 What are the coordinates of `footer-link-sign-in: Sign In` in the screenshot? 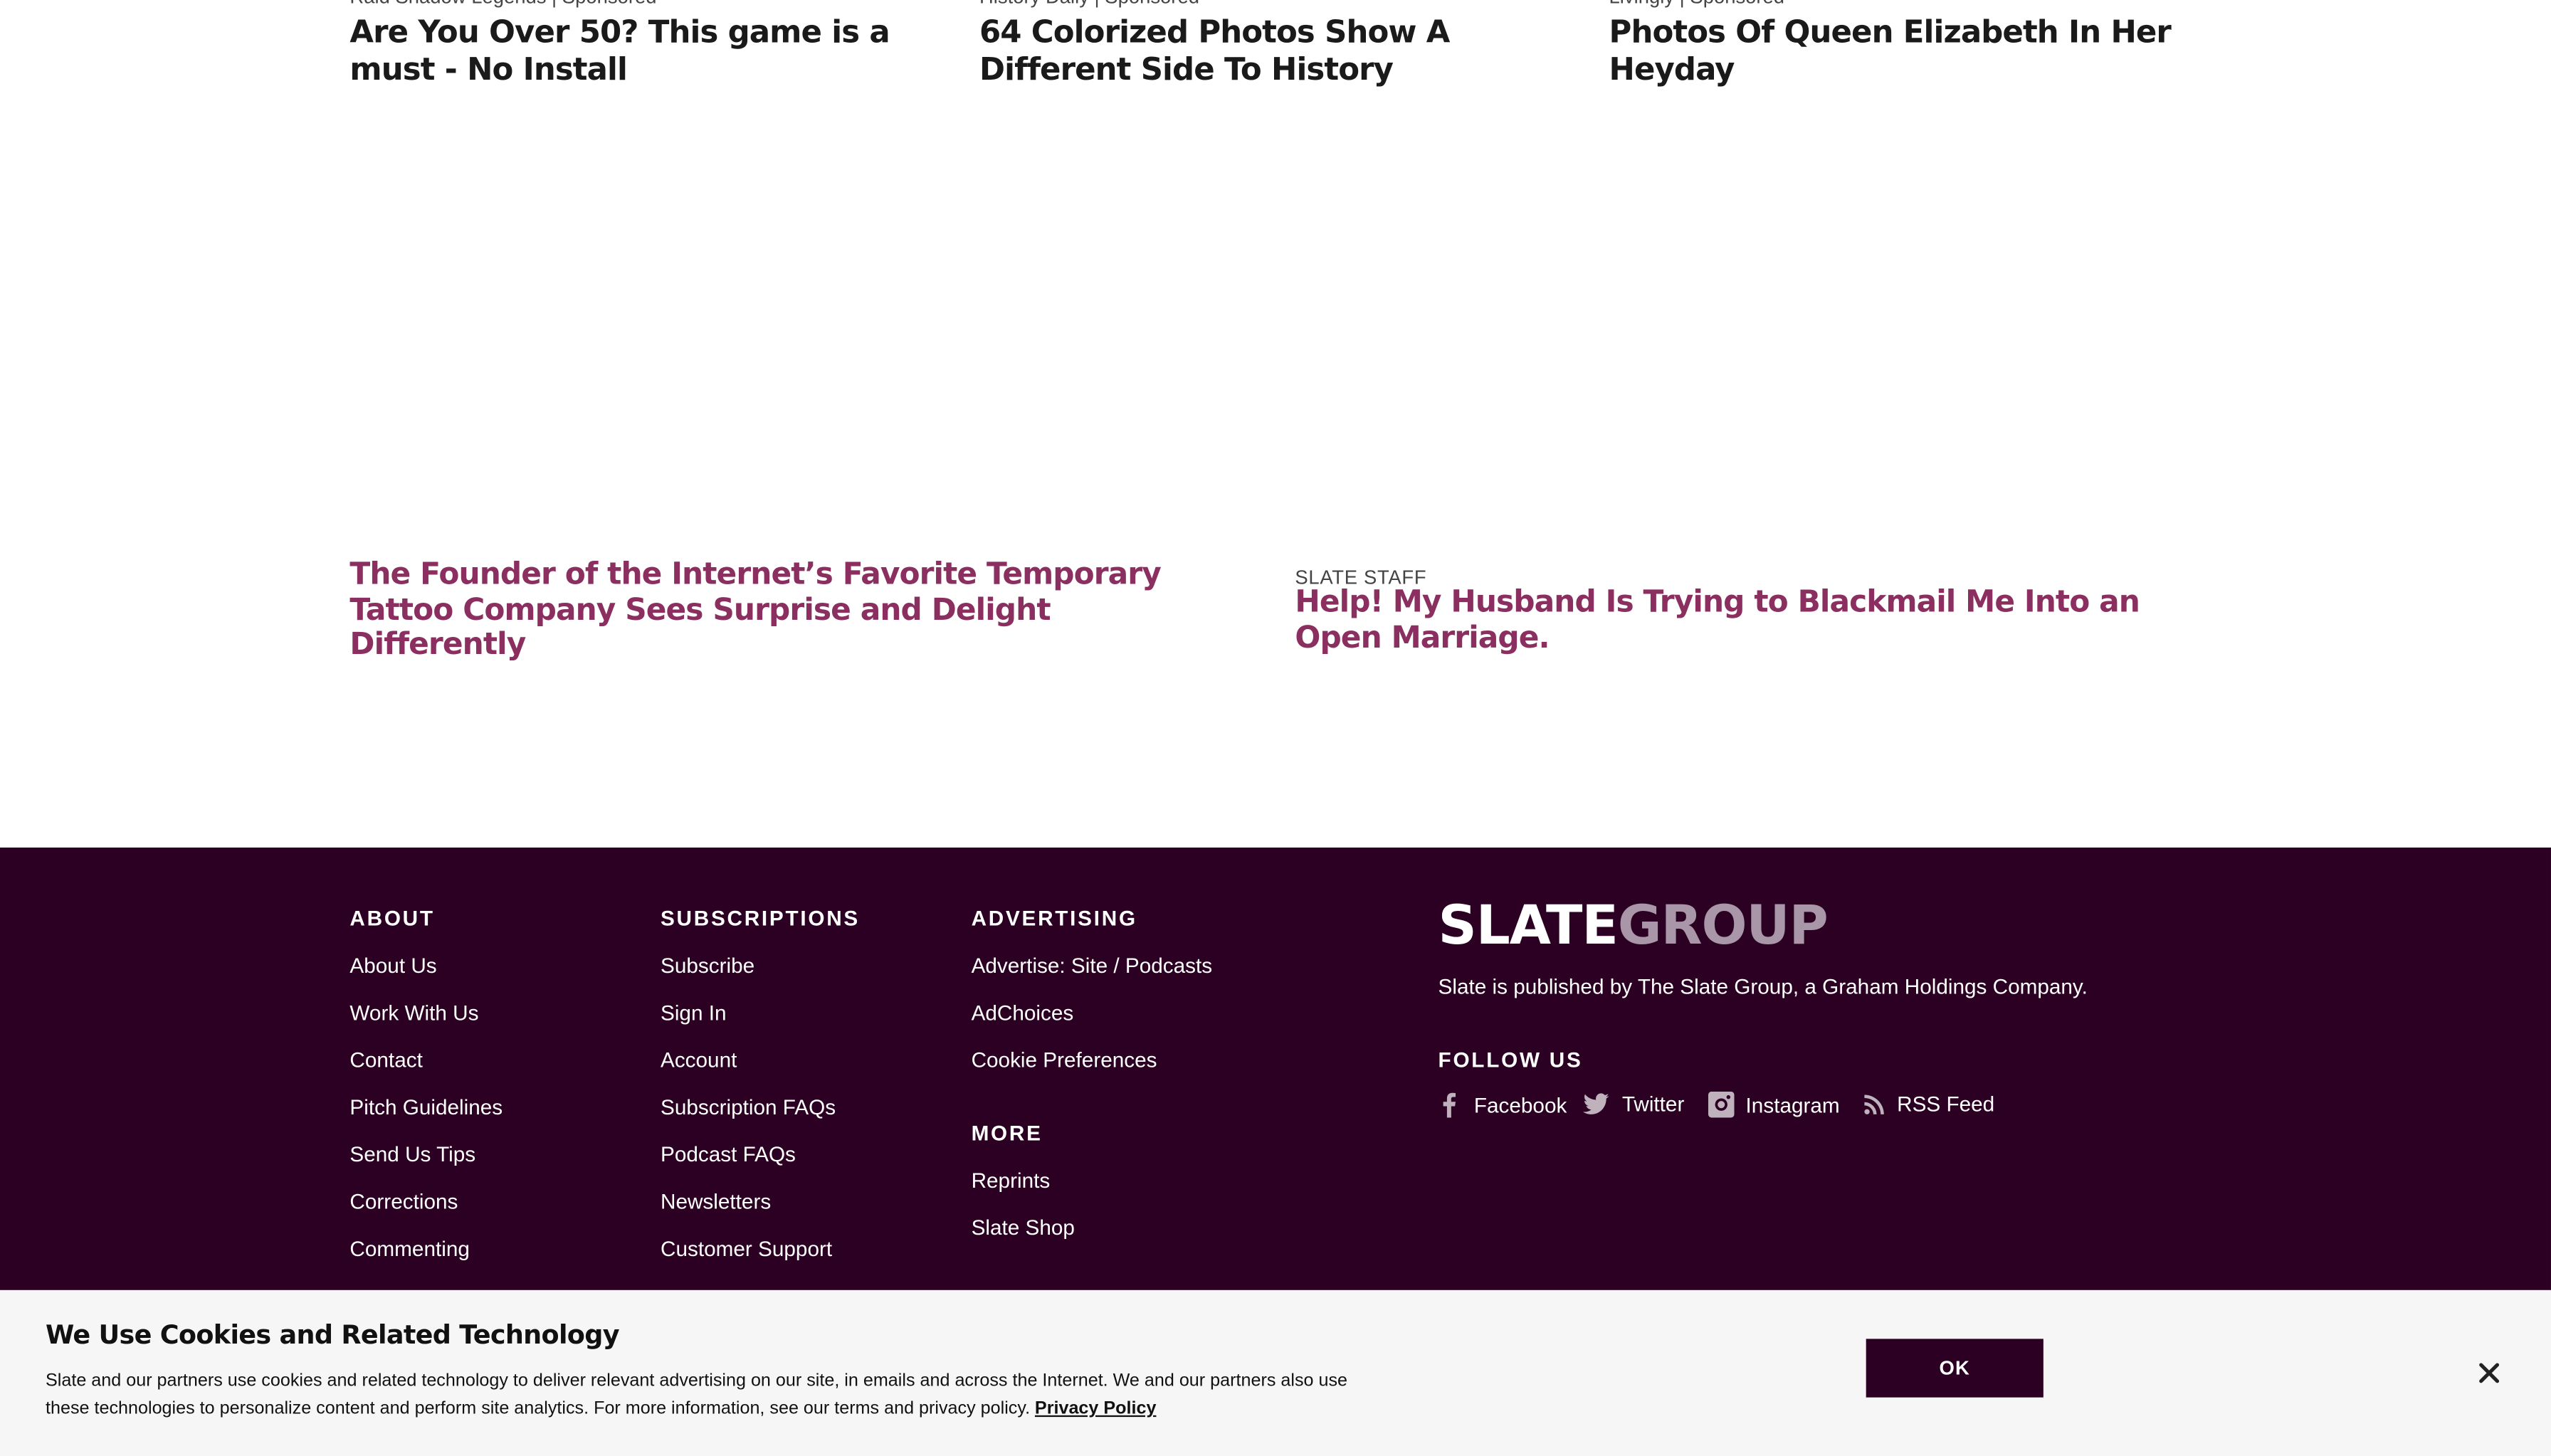 It's located at (694, 1013).